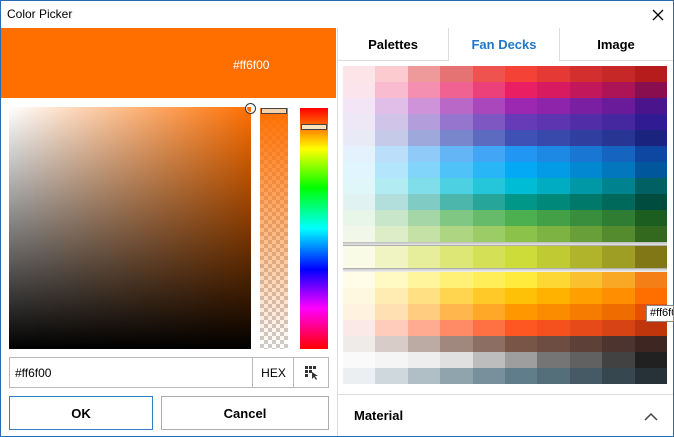 The width and height of the screenshot is (674, 437). What do you see at coordinates (616, 44) in the screenshot?
I see `tab-image: Image` at bounding box center [616, 44].